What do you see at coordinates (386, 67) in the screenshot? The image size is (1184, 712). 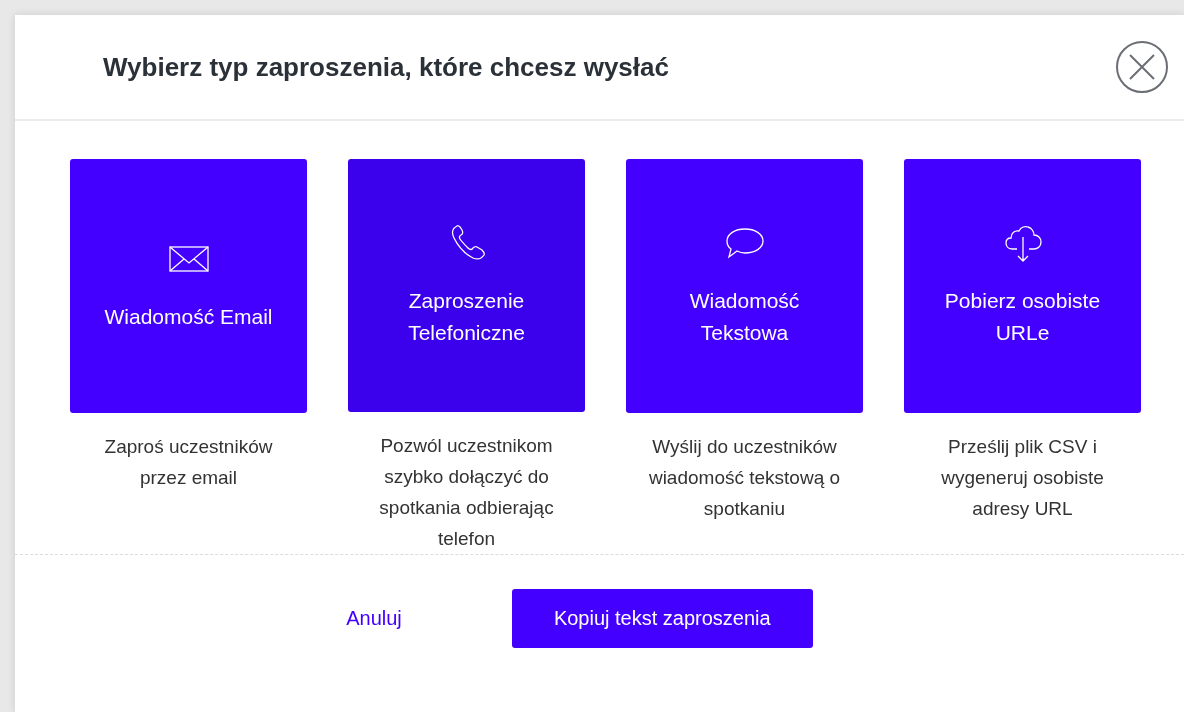 I see `dialog-title: Wybierz typ zaproszenia, które chcesz wysłać` at bounding box center [386, 67].